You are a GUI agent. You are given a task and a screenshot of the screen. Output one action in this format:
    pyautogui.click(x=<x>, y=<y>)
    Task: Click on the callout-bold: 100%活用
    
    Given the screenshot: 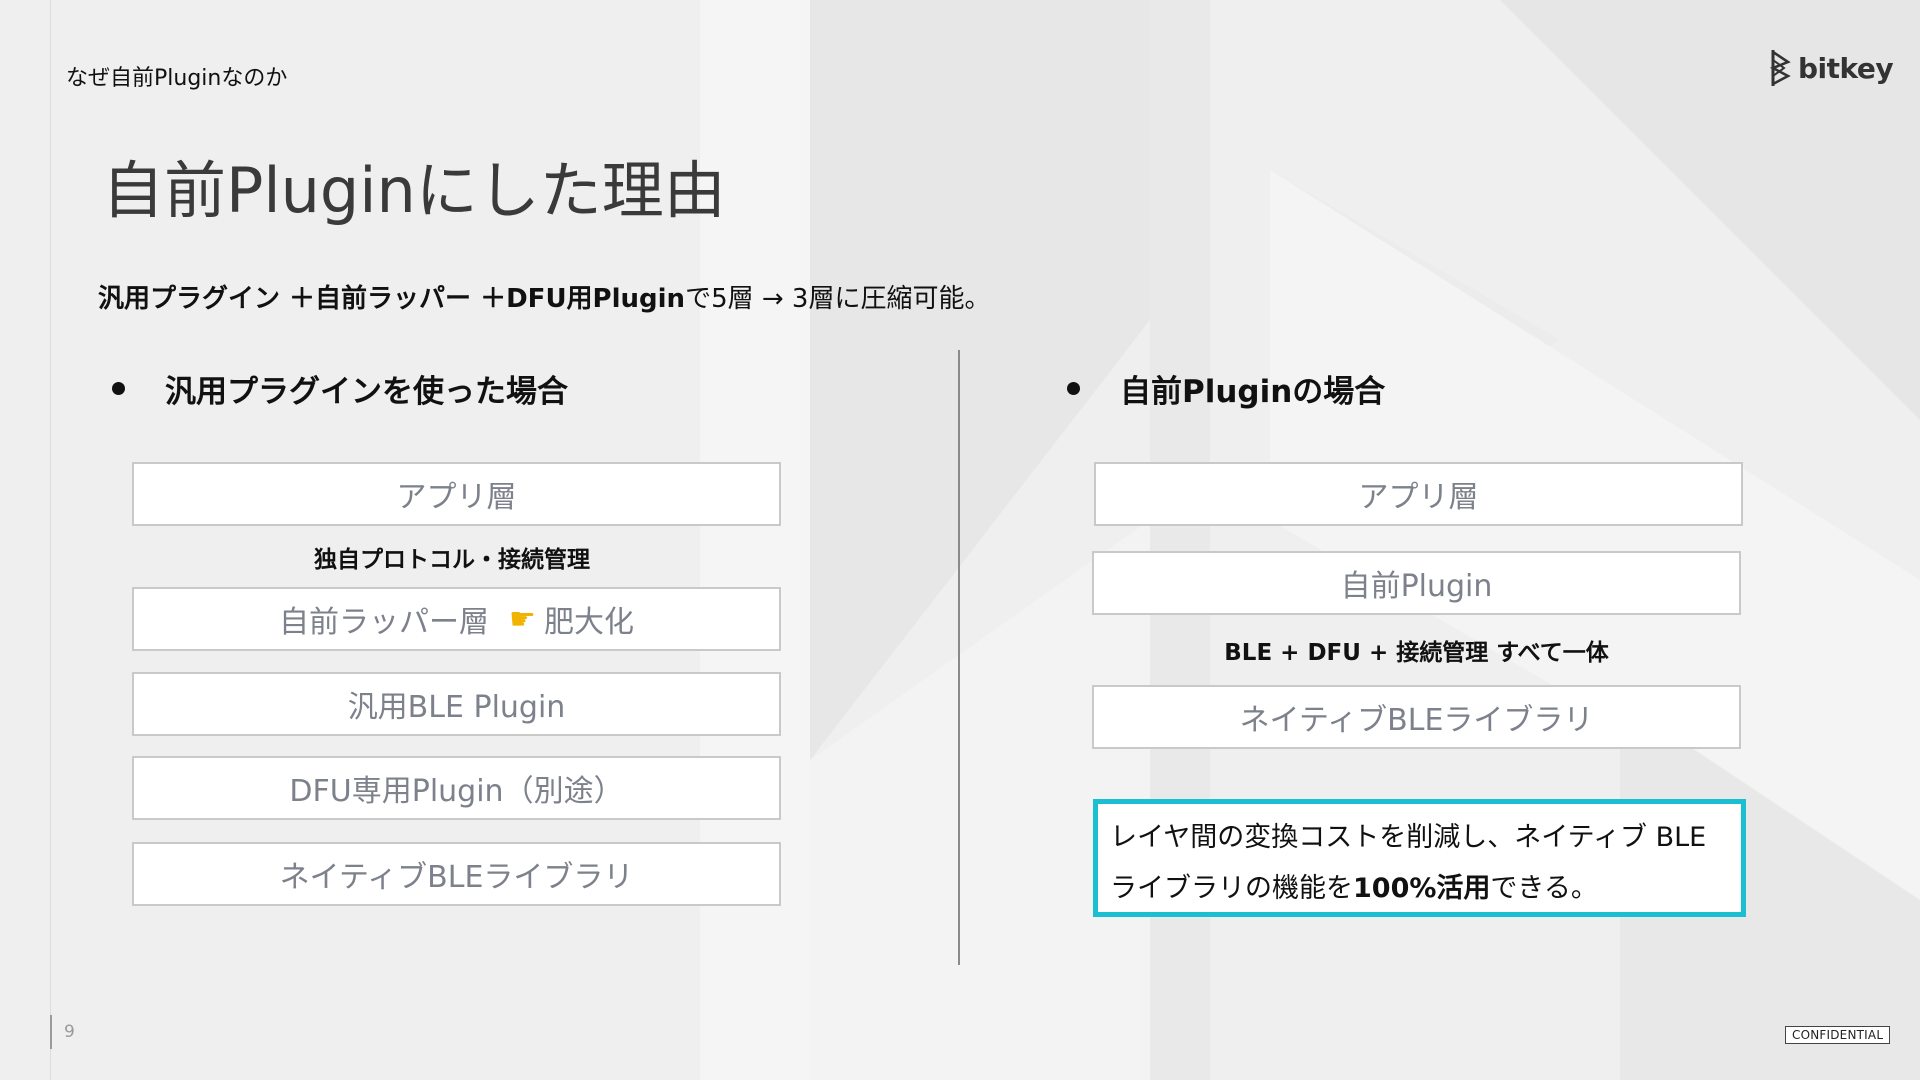 What is the action you would take?
    pyautogui.click(x=1422, y=888)
    